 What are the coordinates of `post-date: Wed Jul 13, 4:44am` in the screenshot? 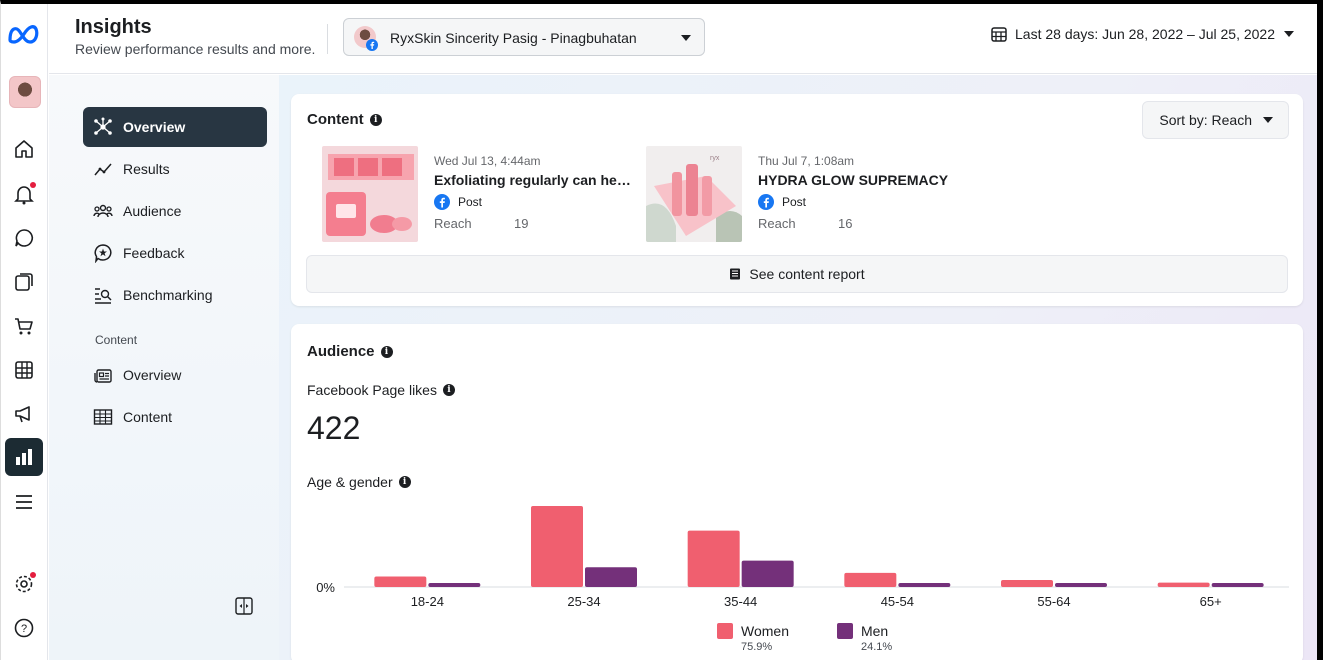 It's located at (487, 161).